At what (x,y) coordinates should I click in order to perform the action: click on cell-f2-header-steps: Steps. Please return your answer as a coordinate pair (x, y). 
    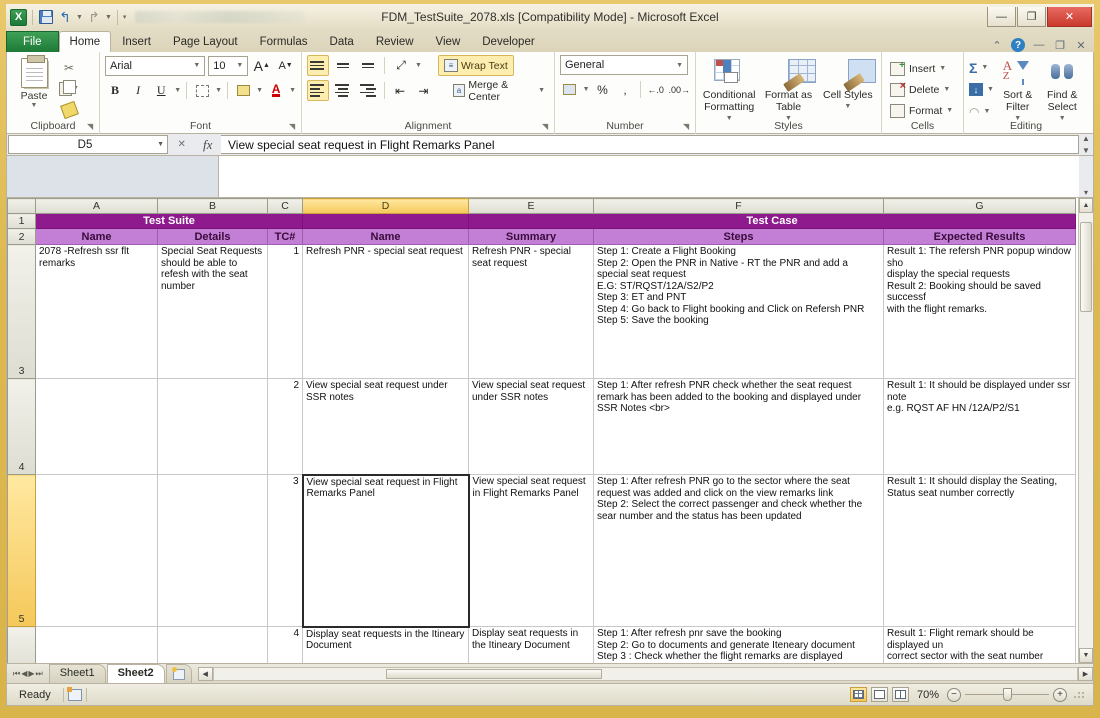
    Looking at the image, I should click on (738, 236).